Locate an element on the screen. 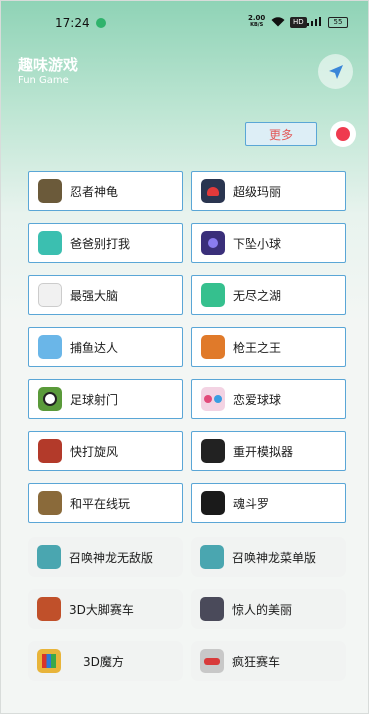  status-bar: 17:24 2.00 KB/S HD 55 is located at coordinates (184, 19).